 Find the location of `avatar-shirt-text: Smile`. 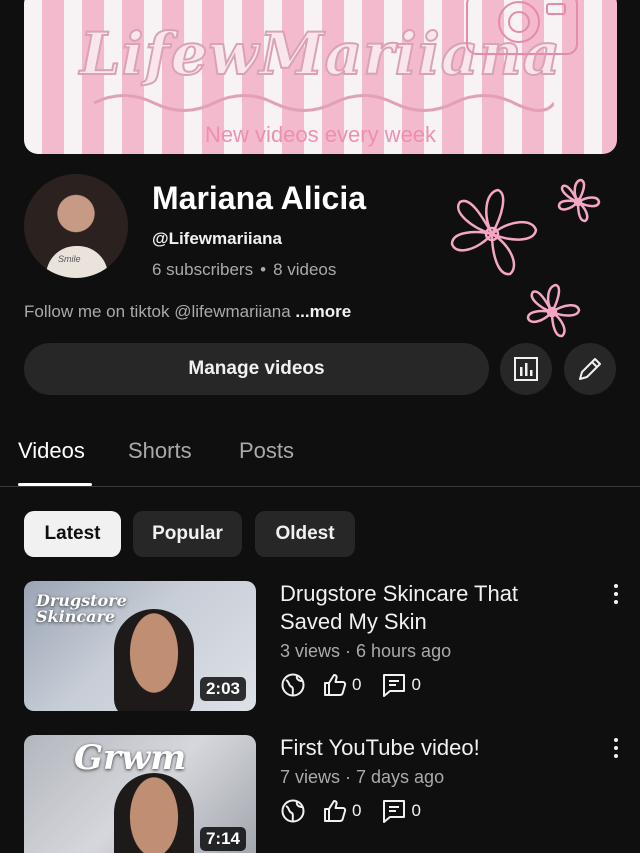

avatar-shirt-text: Smile is located at coordinates (69, 259).